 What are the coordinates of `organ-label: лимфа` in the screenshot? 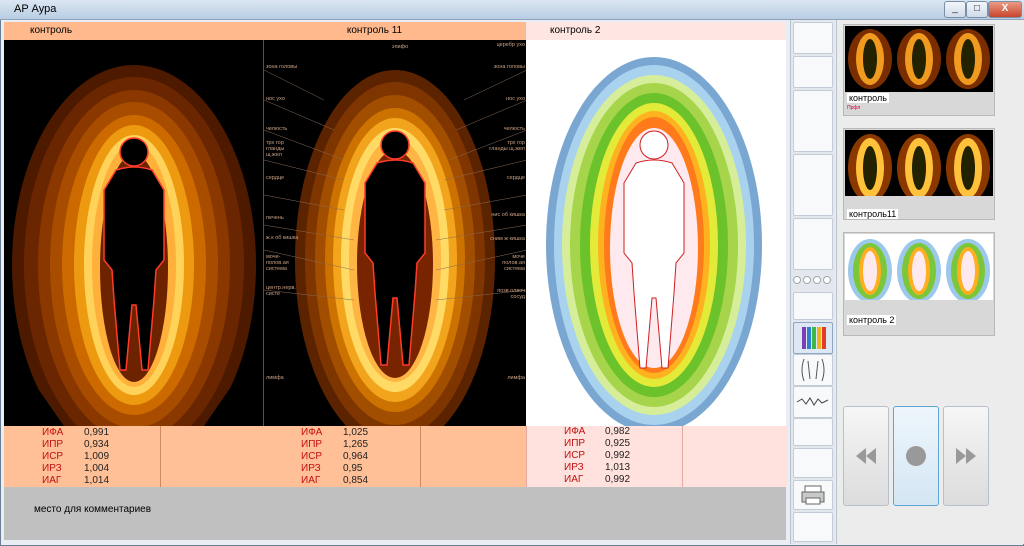 It's located at (275, 378).